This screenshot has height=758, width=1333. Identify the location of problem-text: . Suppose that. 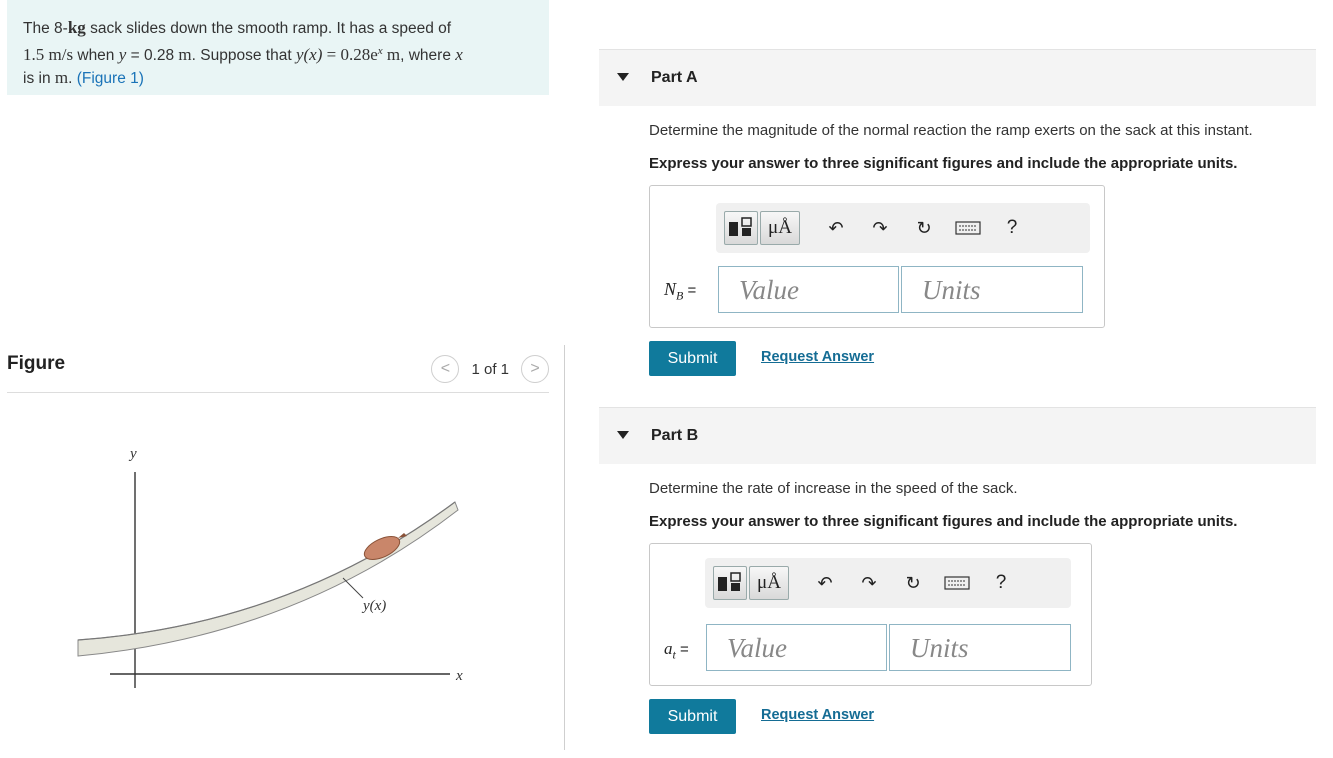
(243, 56).